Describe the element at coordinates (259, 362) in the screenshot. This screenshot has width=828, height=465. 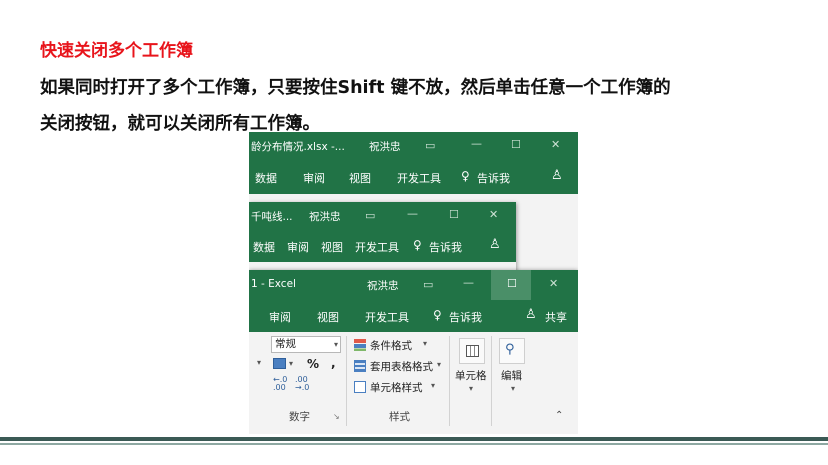
I see `partial-dropdown-arrow: ▾` at that location.